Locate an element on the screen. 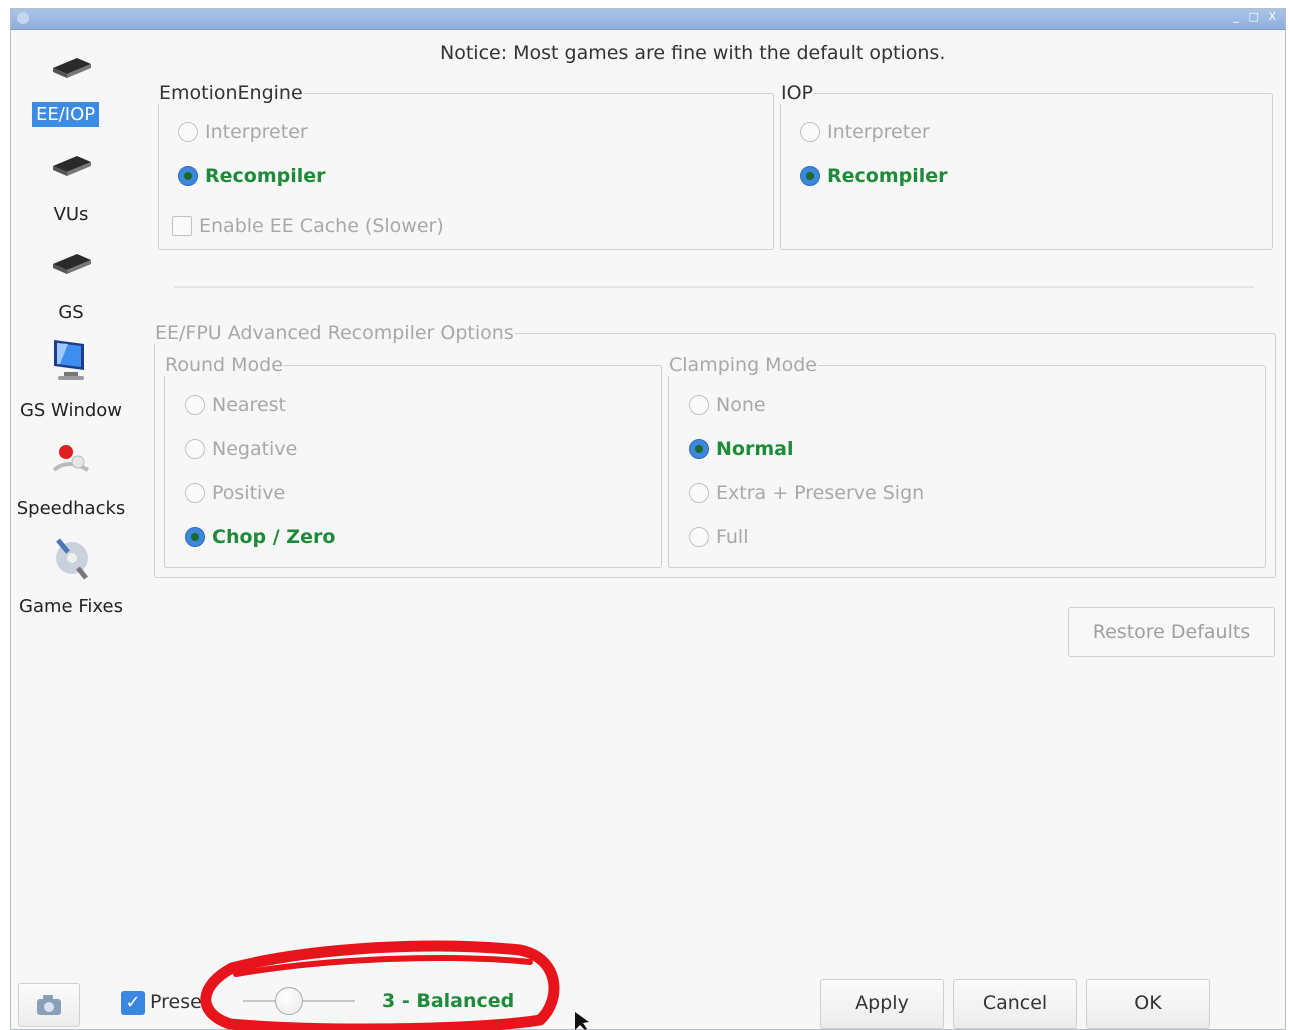 The width and height of the screenshot is (1290, 1030). sidebar-item-label: Speedhacks is located at coordinates (71, 508).